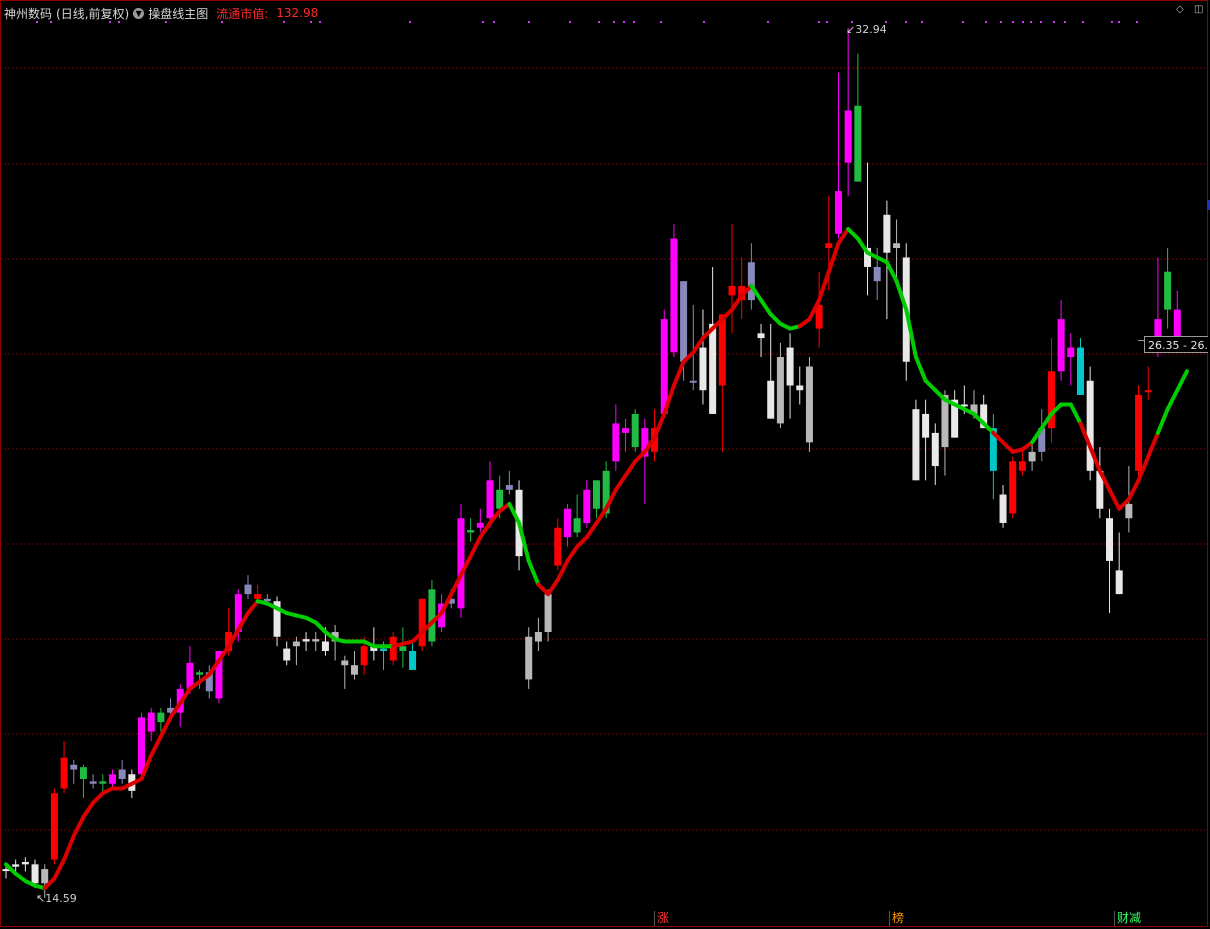  I want to click on tag-caijian: 财减, so click(1128, 918).